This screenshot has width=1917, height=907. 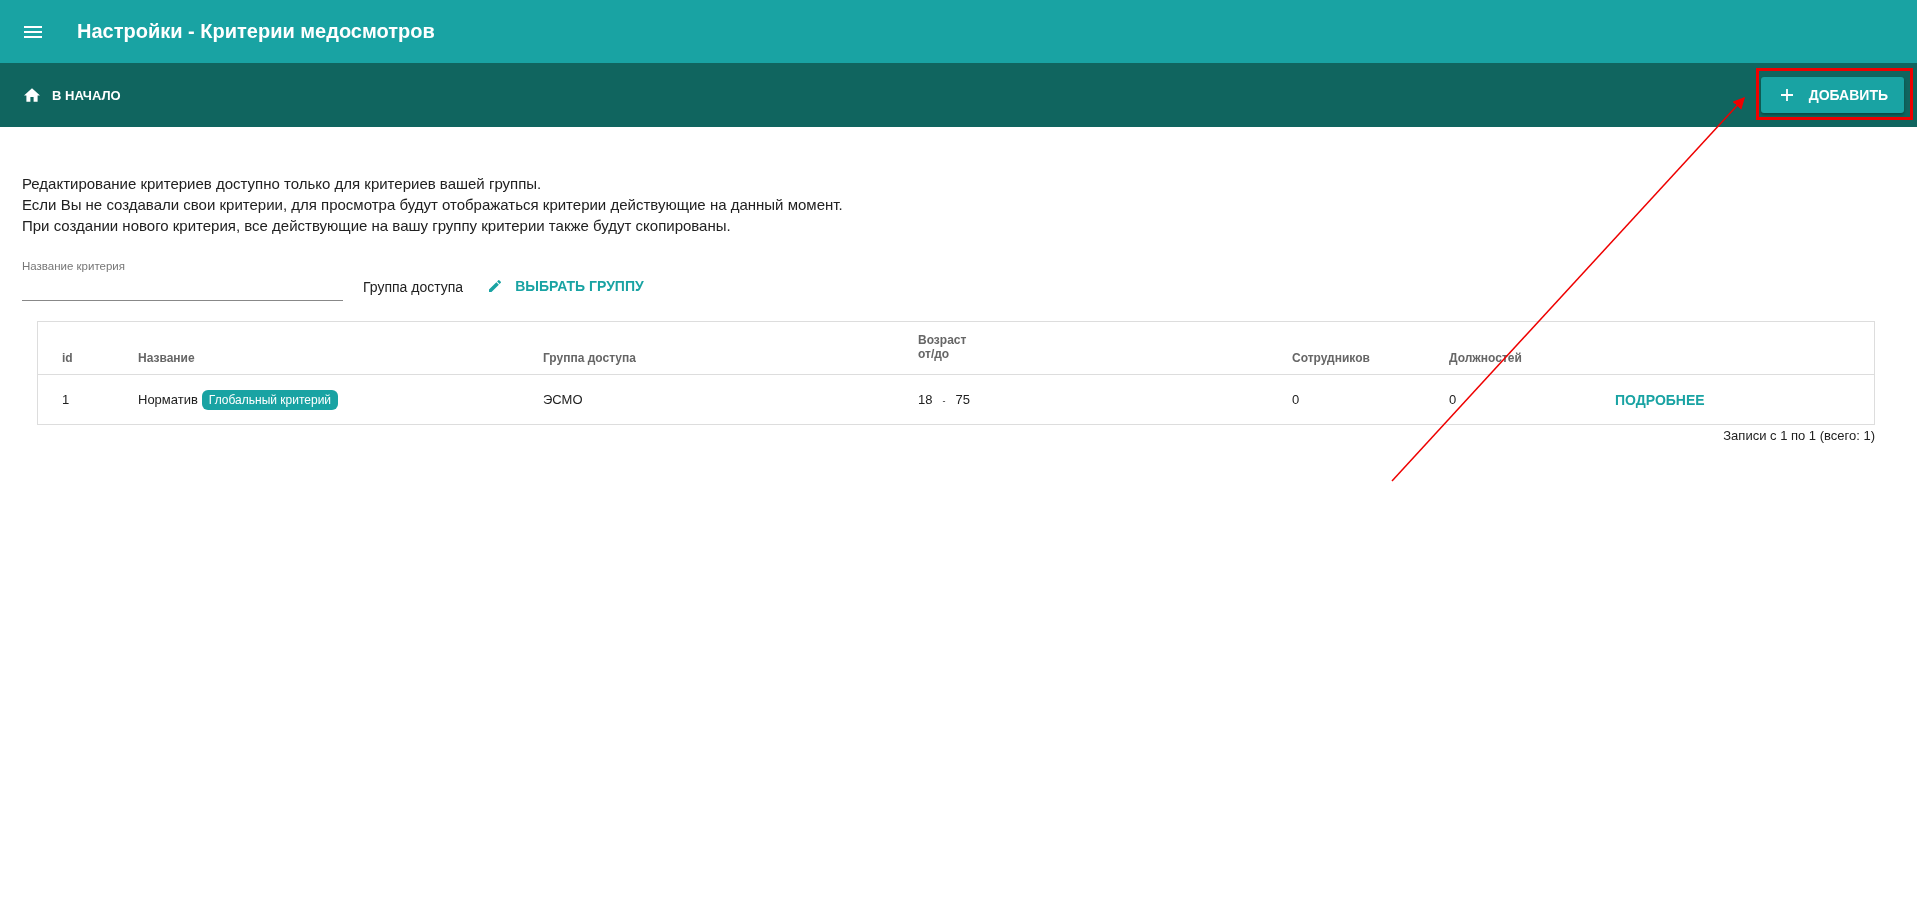 I want to click on notice-text: Если Вы не создавали свои критерии, для просмотра будут отображаться критерии действующие на данный момент., so click(x=433, y=205).